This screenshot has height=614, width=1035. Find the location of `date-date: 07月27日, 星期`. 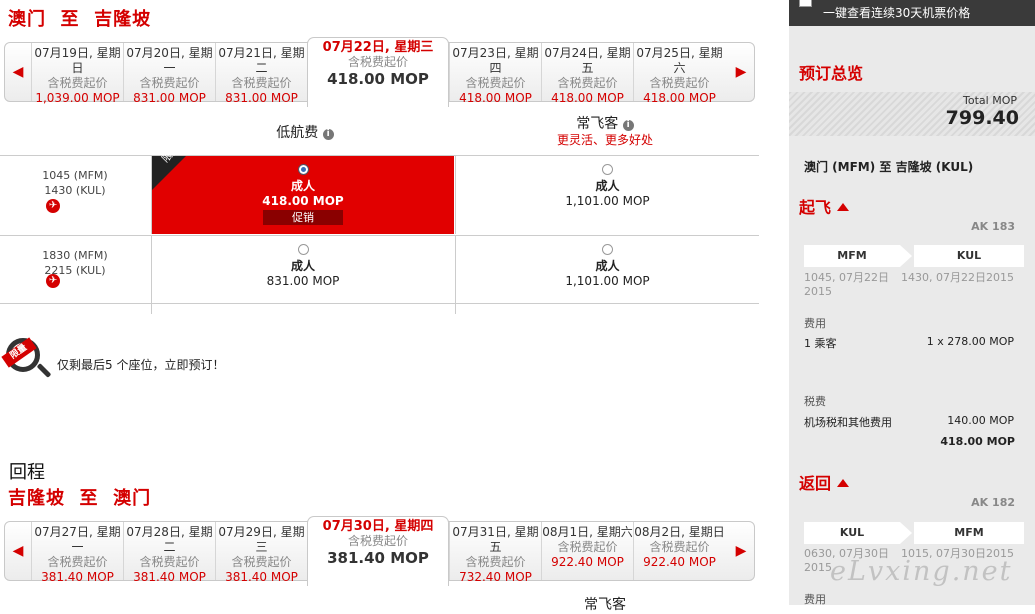

date-date: 07月27日, 星期 is located at coordinates (77, 532).